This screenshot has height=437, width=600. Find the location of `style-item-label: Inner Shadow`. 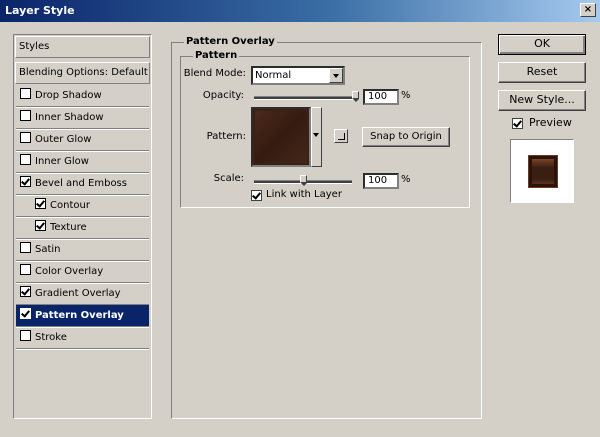

style-item-label: Inner Shadow is located at coordinates (69, 117).